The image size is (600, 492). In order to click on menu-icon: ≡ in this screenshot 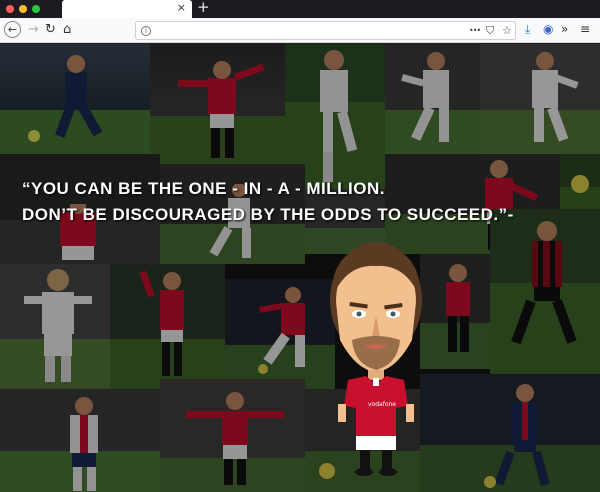, I will do `click(585, 29)`.